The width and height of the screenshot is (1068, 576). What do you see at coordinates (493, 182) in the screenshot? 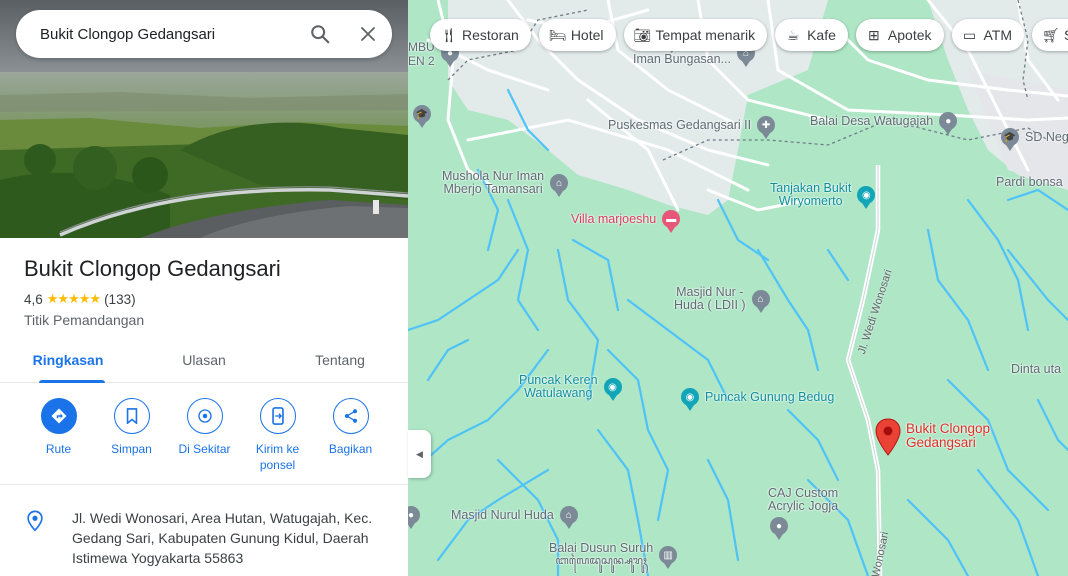
I see `poi-label: Mushola Nur Iman Mberjo Tamansari` at bounding box center [493, 182].